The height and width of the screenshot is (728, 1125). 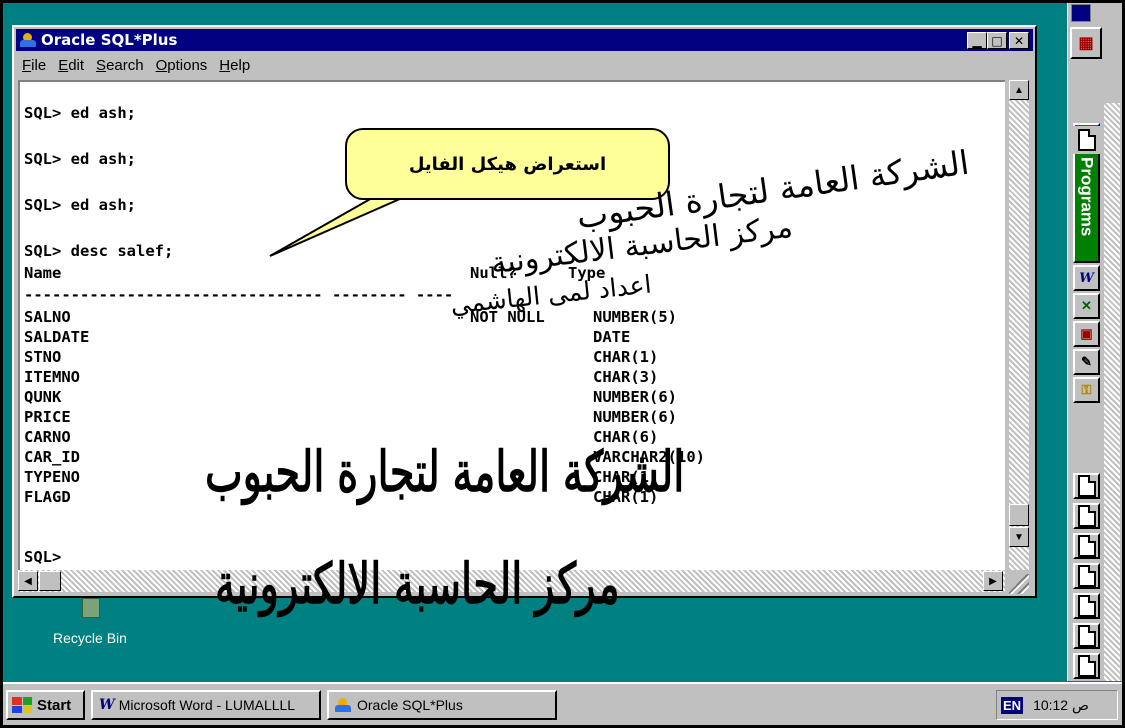 I want to click on menu-file: File, so click(x=34, y=65).